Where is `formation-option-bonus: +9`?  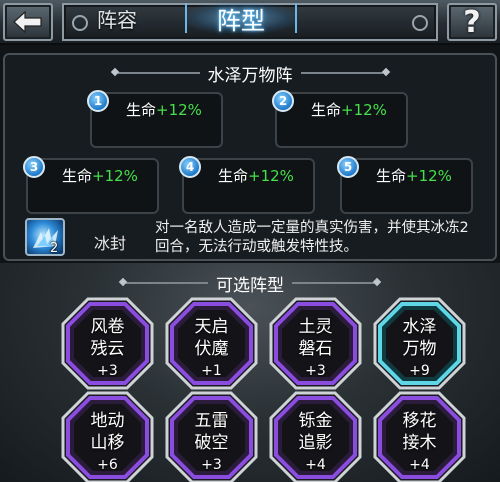
formation-option-bonus: +9 is located at coordinates (419, 371).